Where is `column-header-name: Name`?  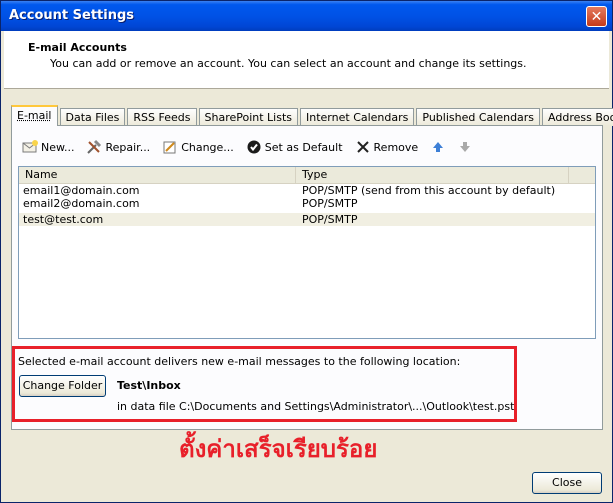 column-header-name: Name is located at coordinates (157, 175).